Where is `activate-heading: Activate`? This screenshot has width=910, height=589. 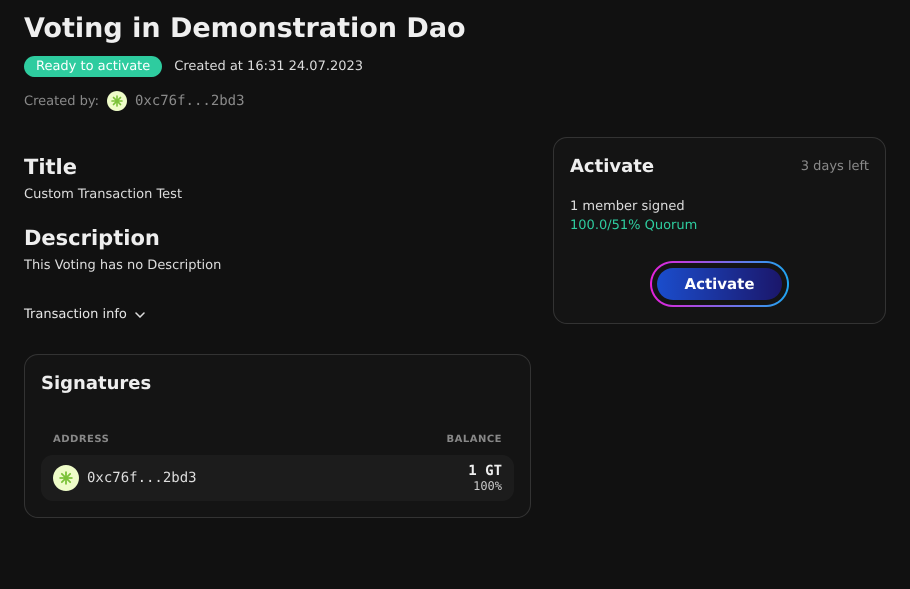 activate-heading: Activate is located at coordinates (612, 166).